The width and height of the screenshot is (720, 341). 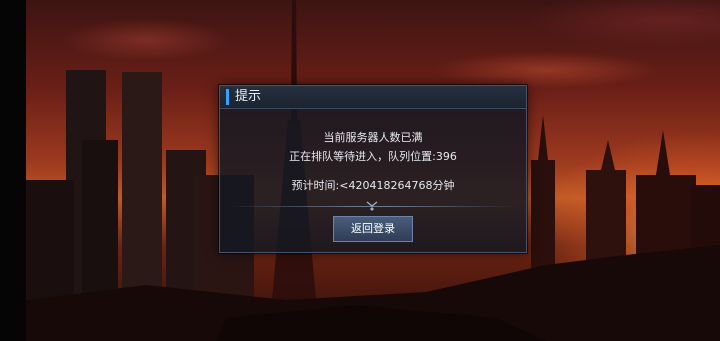 What do you see at coordinates (227, 97) in the screenshot?
I see `header-accent-bar` at bounding box center [227, 97].